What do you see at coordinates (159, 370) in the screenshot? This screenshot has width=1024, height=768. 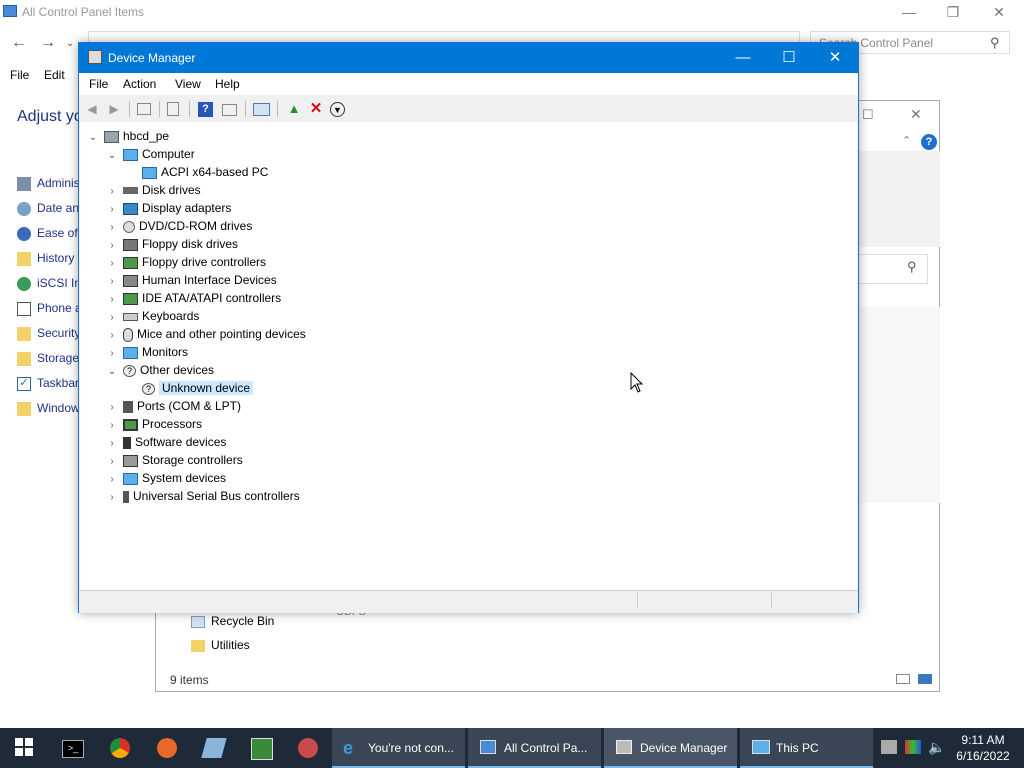 I see `tree-node-other-devices: ⌄? Other devices` at bounding box center [159, 370].